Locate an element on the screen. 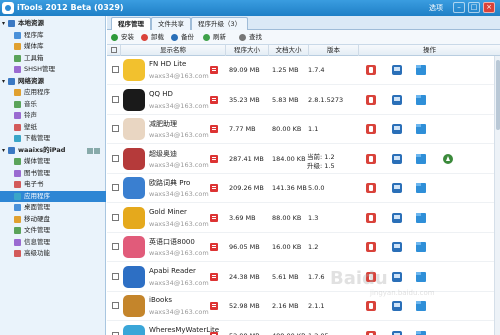 The image size is (500, 335). sidebar-item-1-4: 下载管理 is located at coordinates (53, 138).